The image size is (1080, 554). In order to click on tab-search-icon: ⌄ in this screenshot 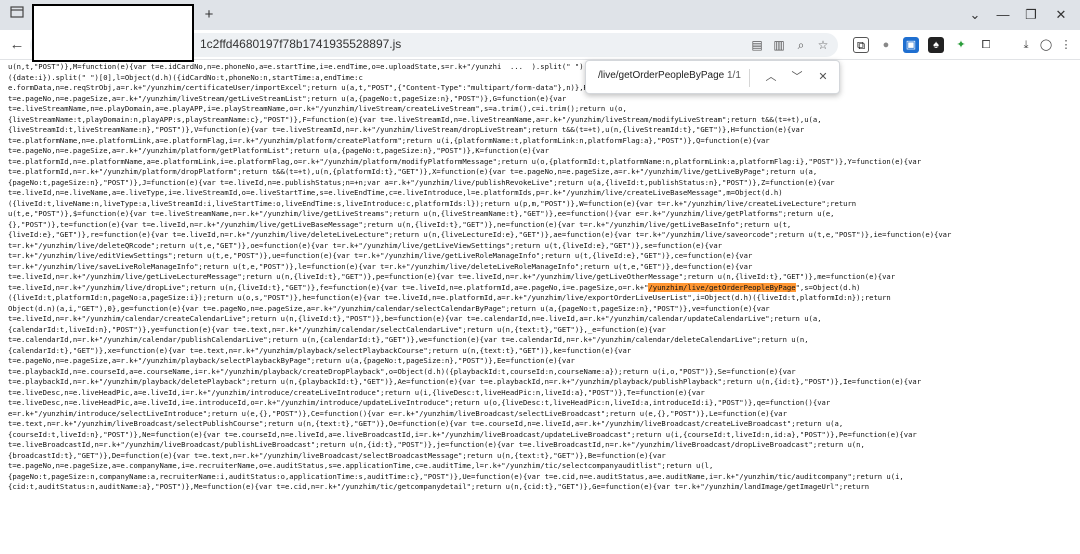, I will do `click(975, 15)`.